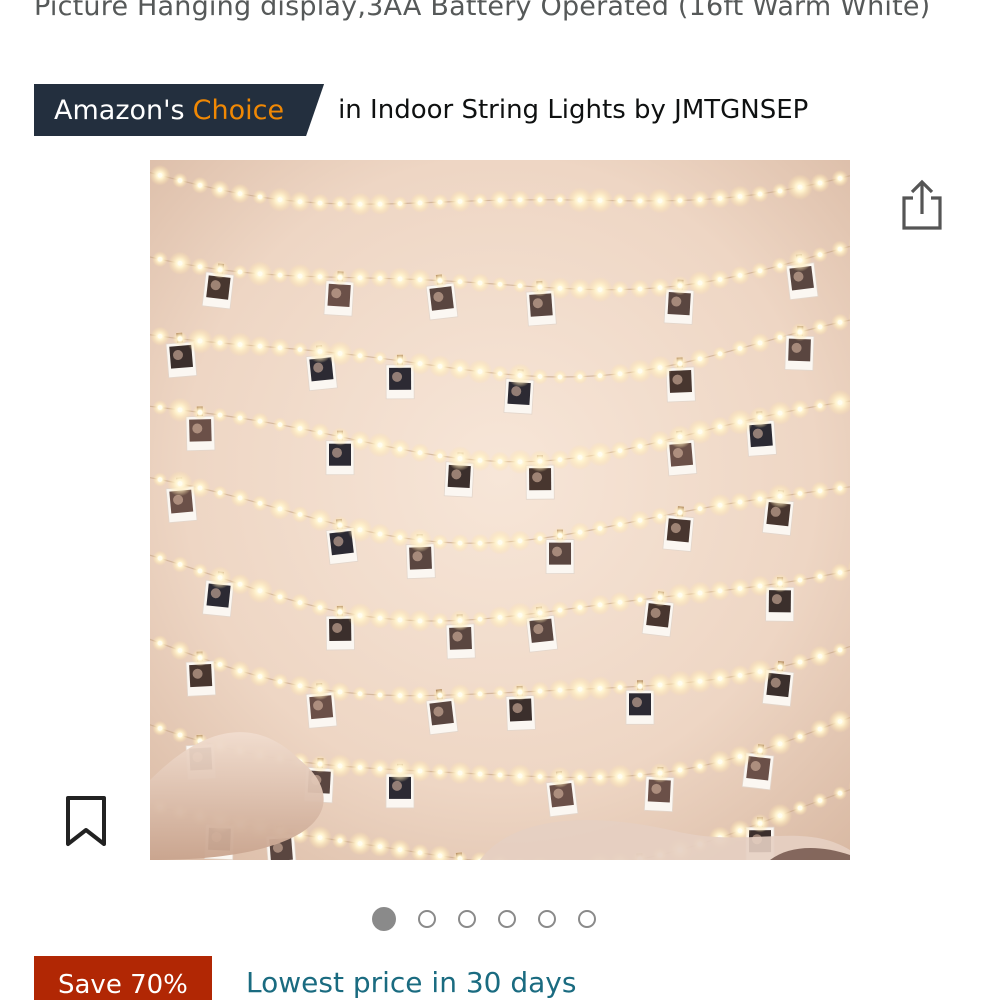  Describe the element at coordinates (411, 982) in the screenshot. I see `lowest-price-label: Lowest price in 30 days` at that location.